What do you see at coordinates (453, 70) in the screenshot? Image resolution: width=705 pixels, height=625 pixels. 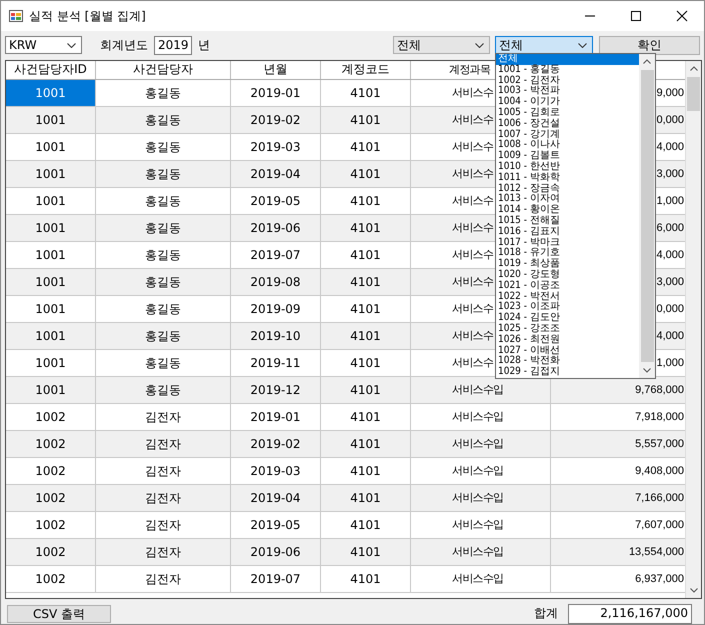 I see `column-header: 계정과목` at bounding box center [453, 70].